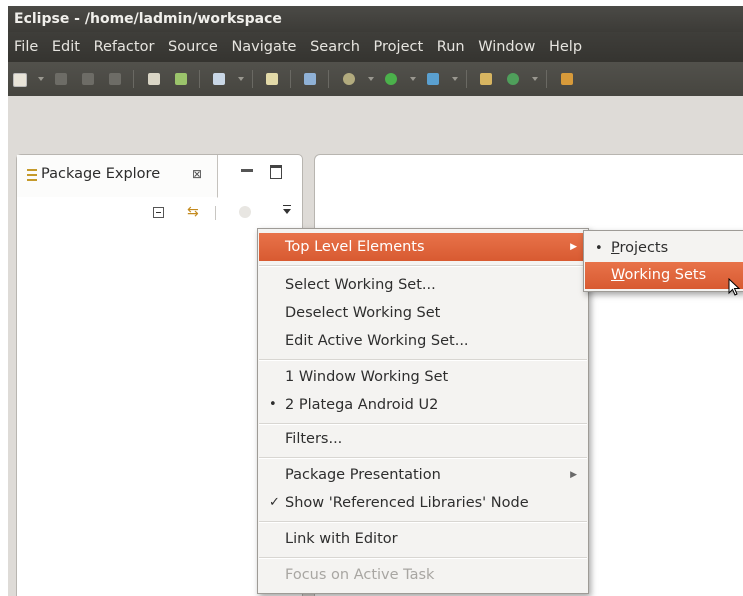  I want to click on menu-edit: Edit, so click(66, 47).